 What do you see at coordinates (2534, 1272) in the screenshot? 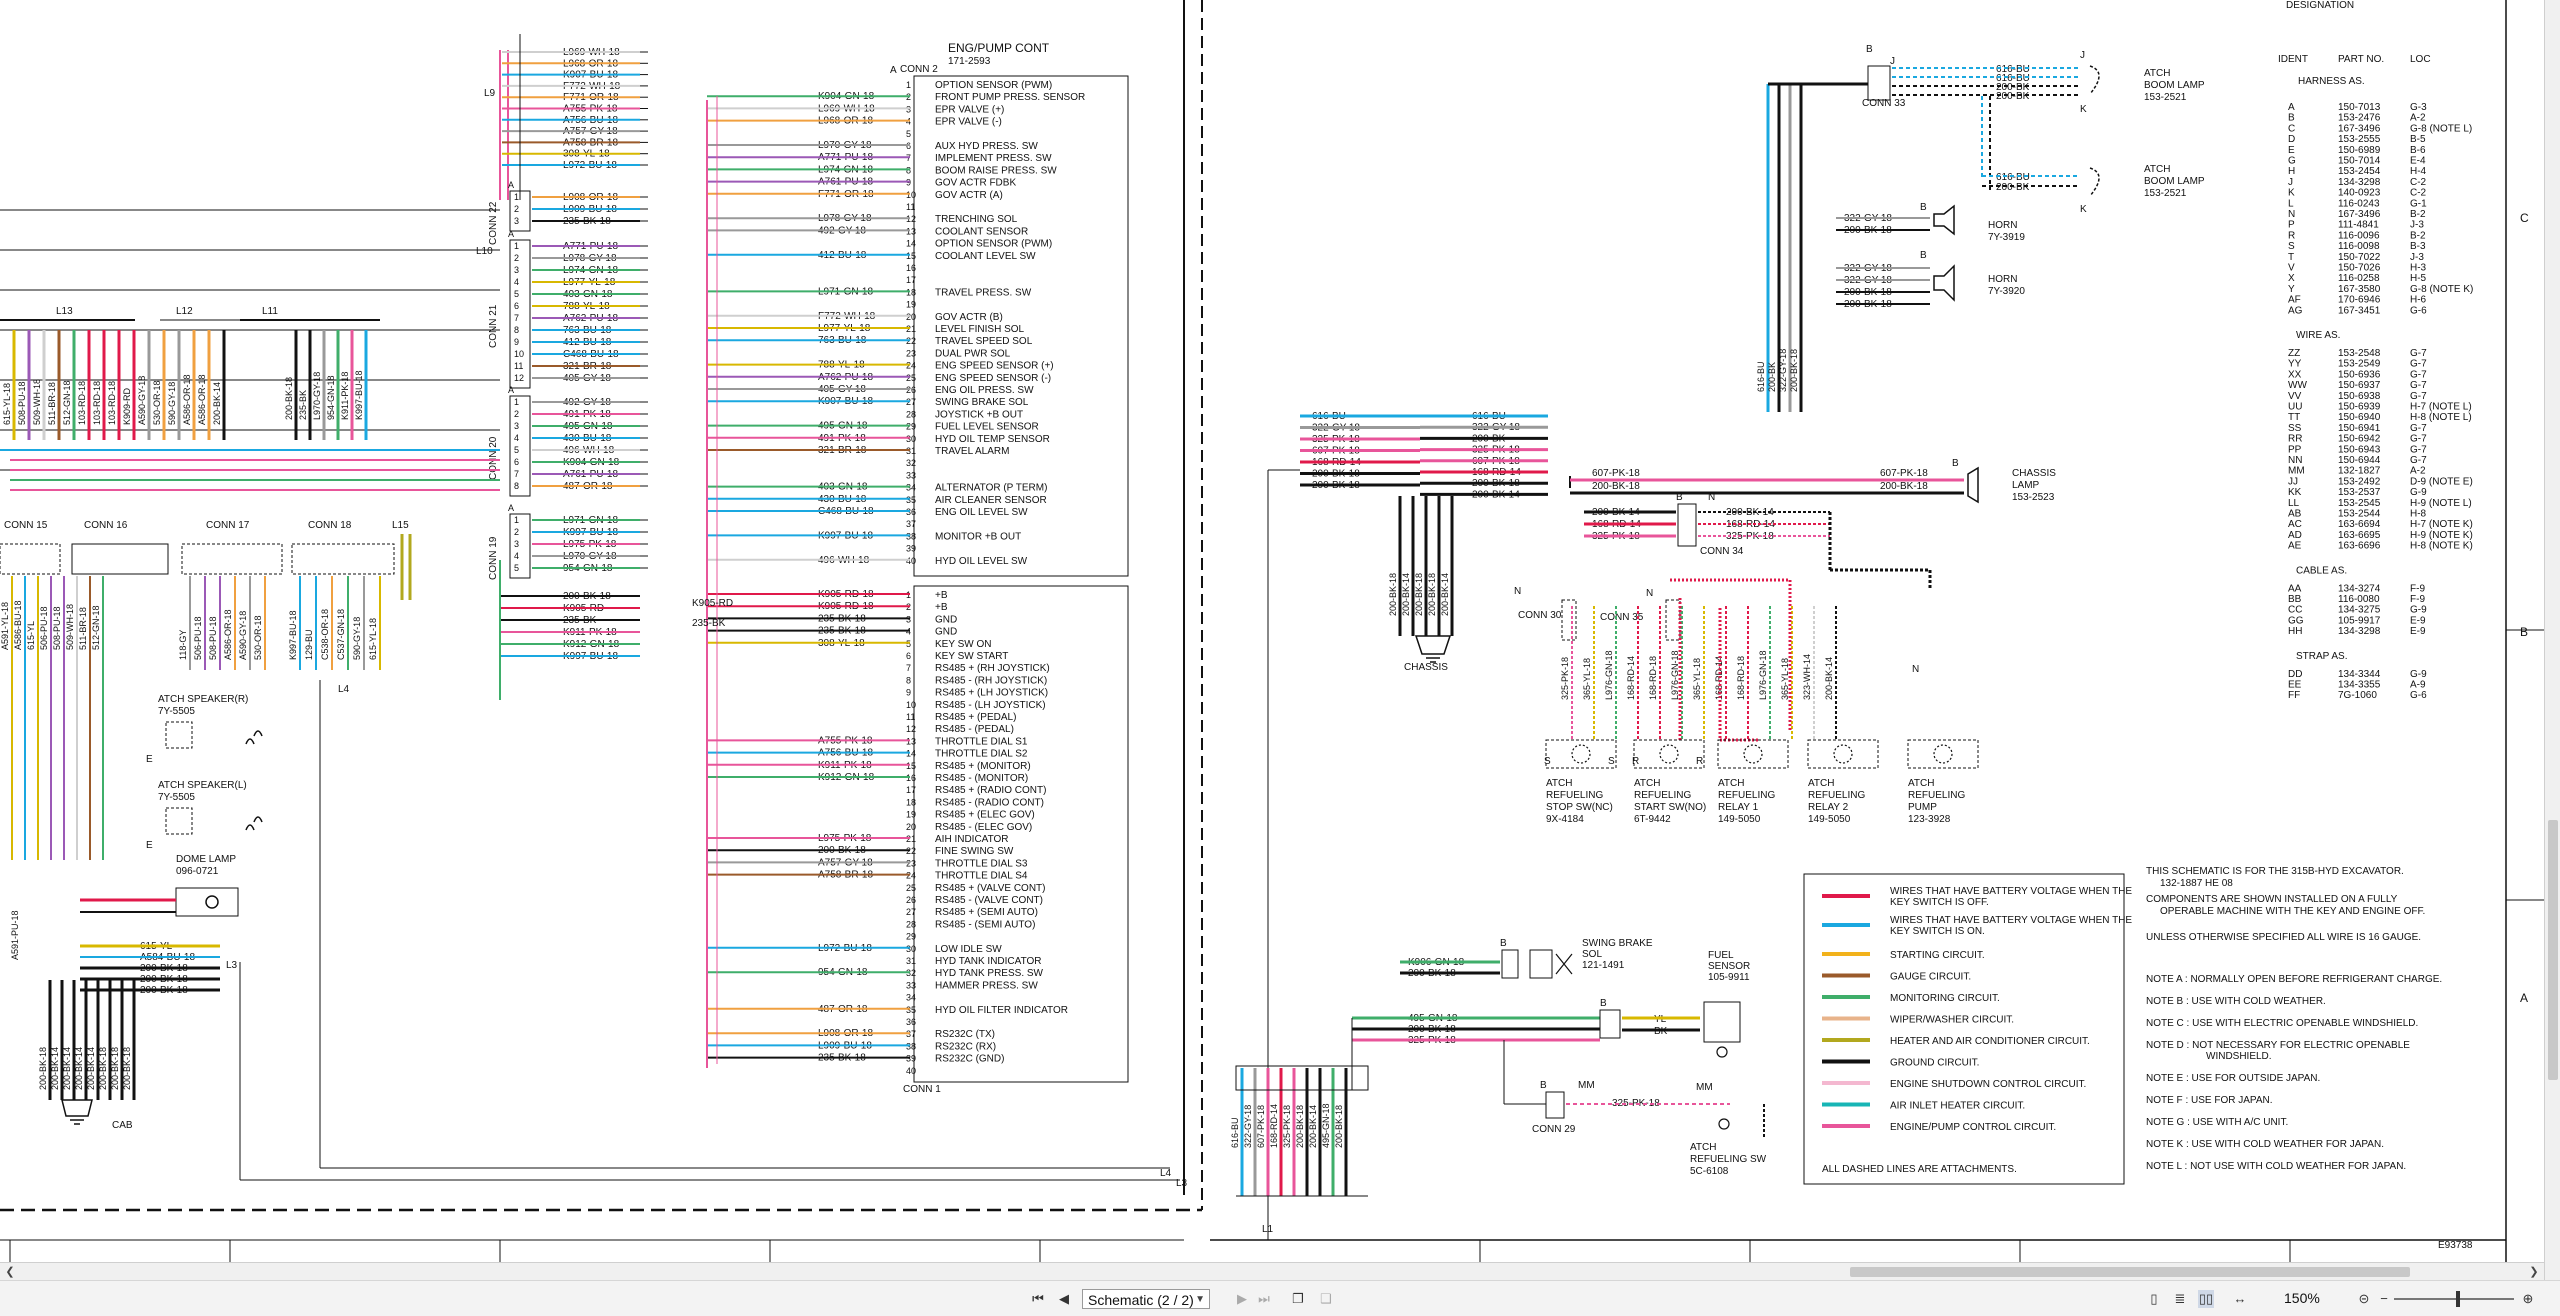
I see `scroll-right-icon: ❯` at bounding box center [2534, 1272].